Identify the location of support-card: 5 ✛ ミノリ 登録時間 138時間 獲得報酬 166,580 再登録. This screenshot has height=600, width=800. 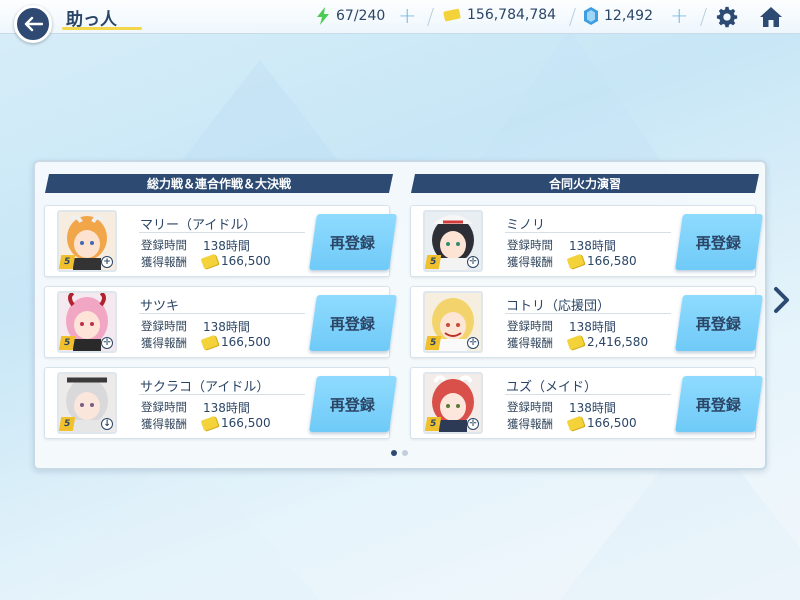
(586, 241).